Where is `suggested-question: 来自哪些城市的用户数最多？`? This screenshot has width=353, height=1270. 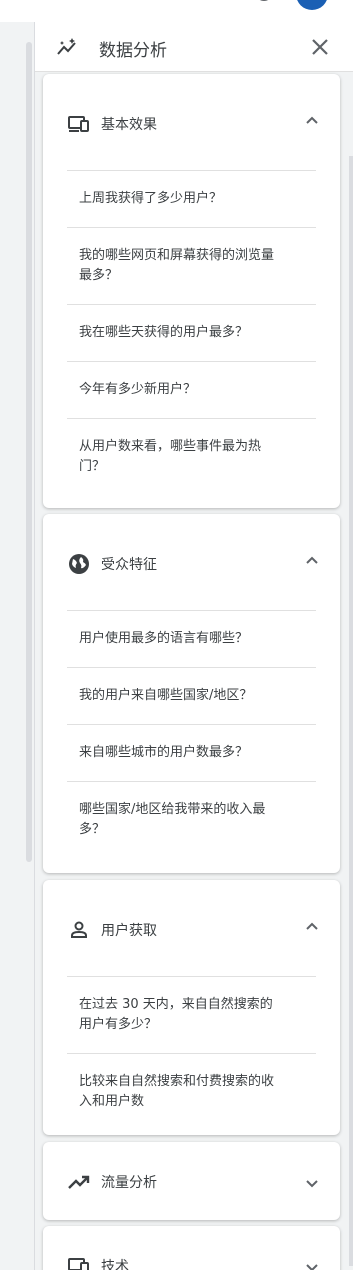
suggested-question: 来自哪些城市的用户数最多？ is located at coordinates (191, 752).